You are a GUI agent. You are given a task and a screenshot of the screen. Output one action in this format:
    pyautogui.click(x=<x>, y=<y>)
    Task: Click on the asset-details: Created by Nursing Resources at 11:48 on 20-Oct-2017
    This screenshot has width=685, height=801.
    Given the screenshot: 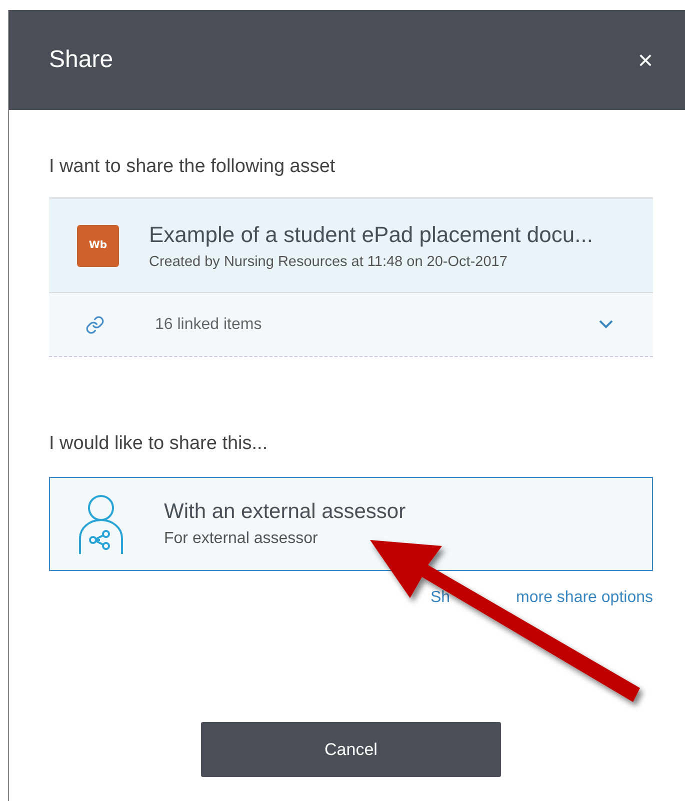 What is the action you would take?
    pyautogui.click(x=328, y=262)
    